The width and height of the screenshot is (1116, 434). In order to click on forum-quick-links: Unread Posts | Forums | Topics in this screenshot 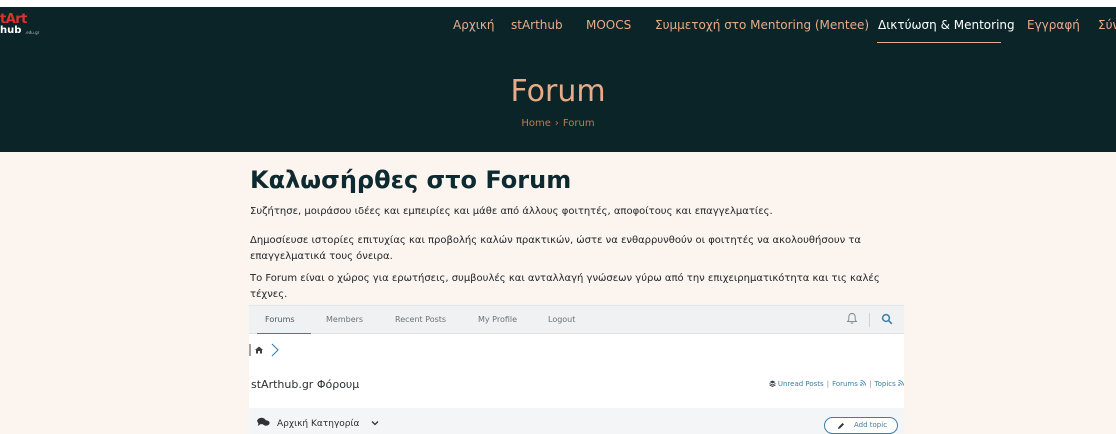, I will do `click(836, 384)`.